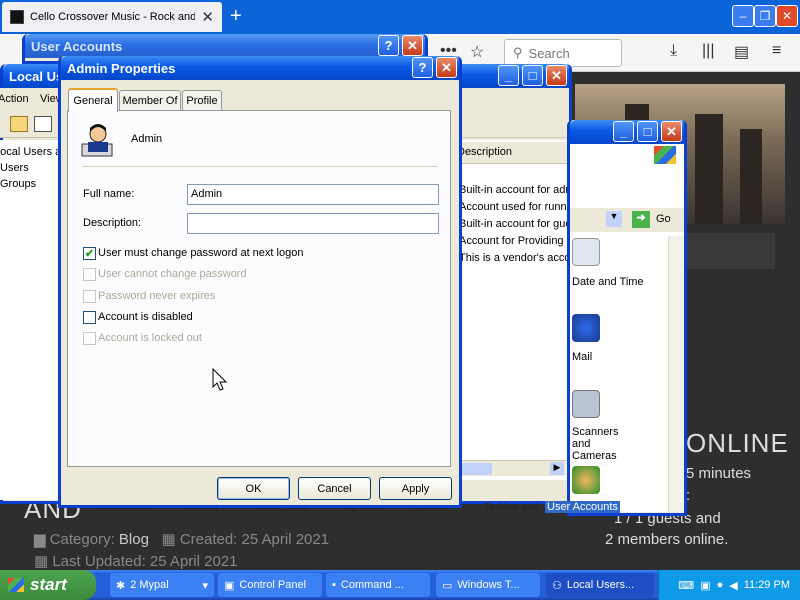  Describe the element at coordinates (334, 585) in the screenshot. I see `command-prompt-icon: ▪` at that location.